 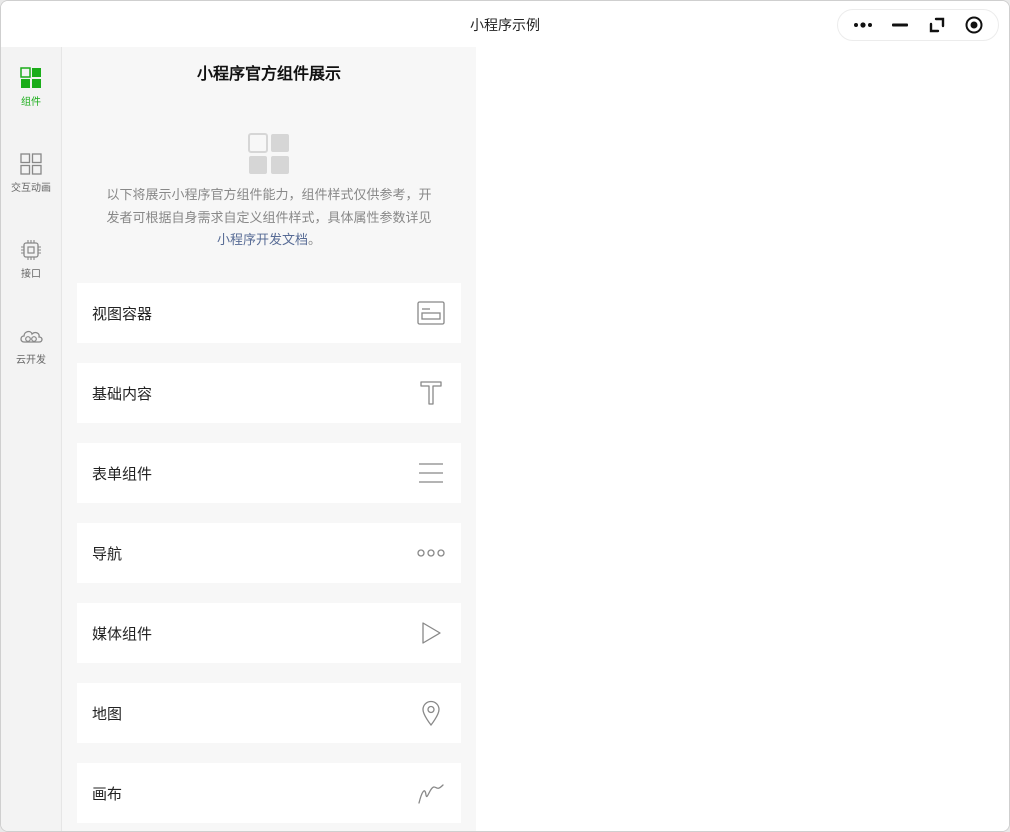 What do you see at coordinates (31, 188) in the screenshot?
I see `tab-label: 交互动画` at bounding box center [31, 188].